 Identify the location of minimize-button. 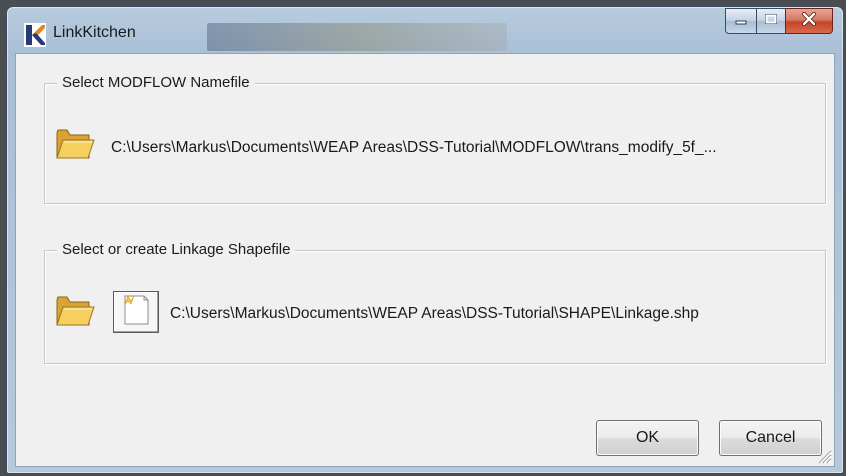
(740, 21).